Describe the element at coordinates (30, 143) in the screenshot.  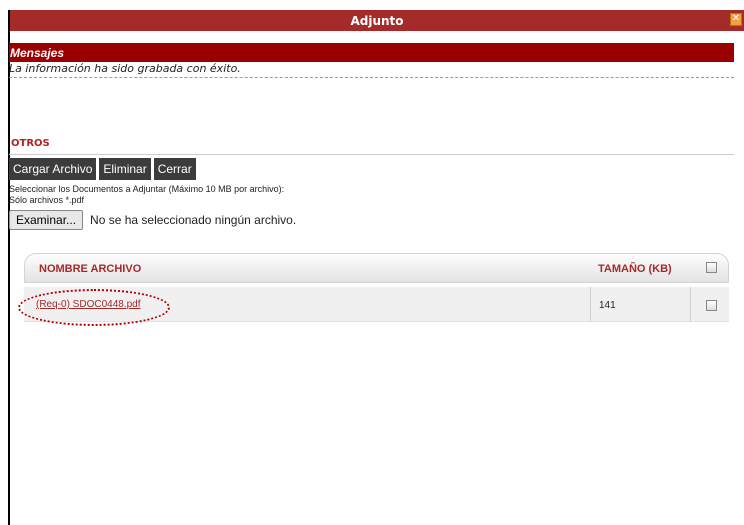
I see `section-title: OTROS` at that location.